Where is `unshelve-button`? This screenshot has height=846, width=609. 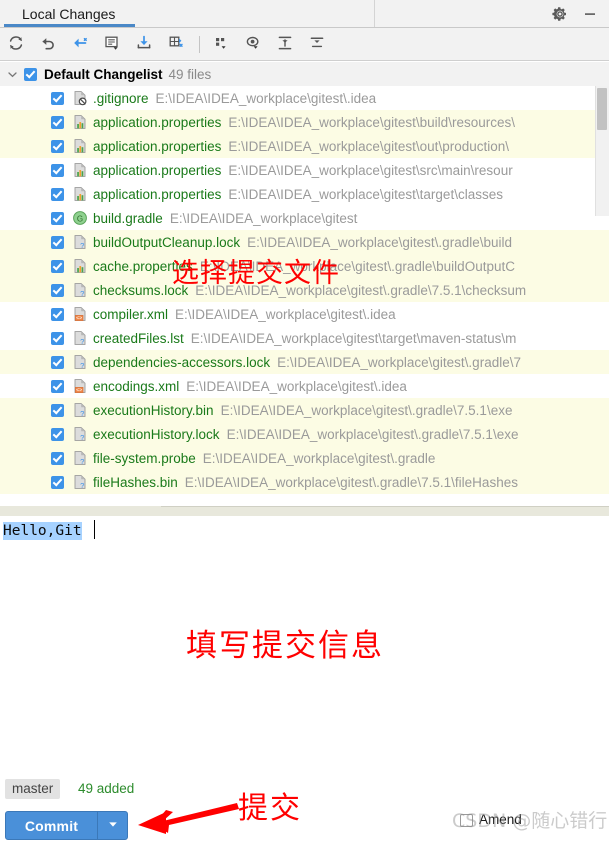 unshelve-button is located at coordinates (144, 45).